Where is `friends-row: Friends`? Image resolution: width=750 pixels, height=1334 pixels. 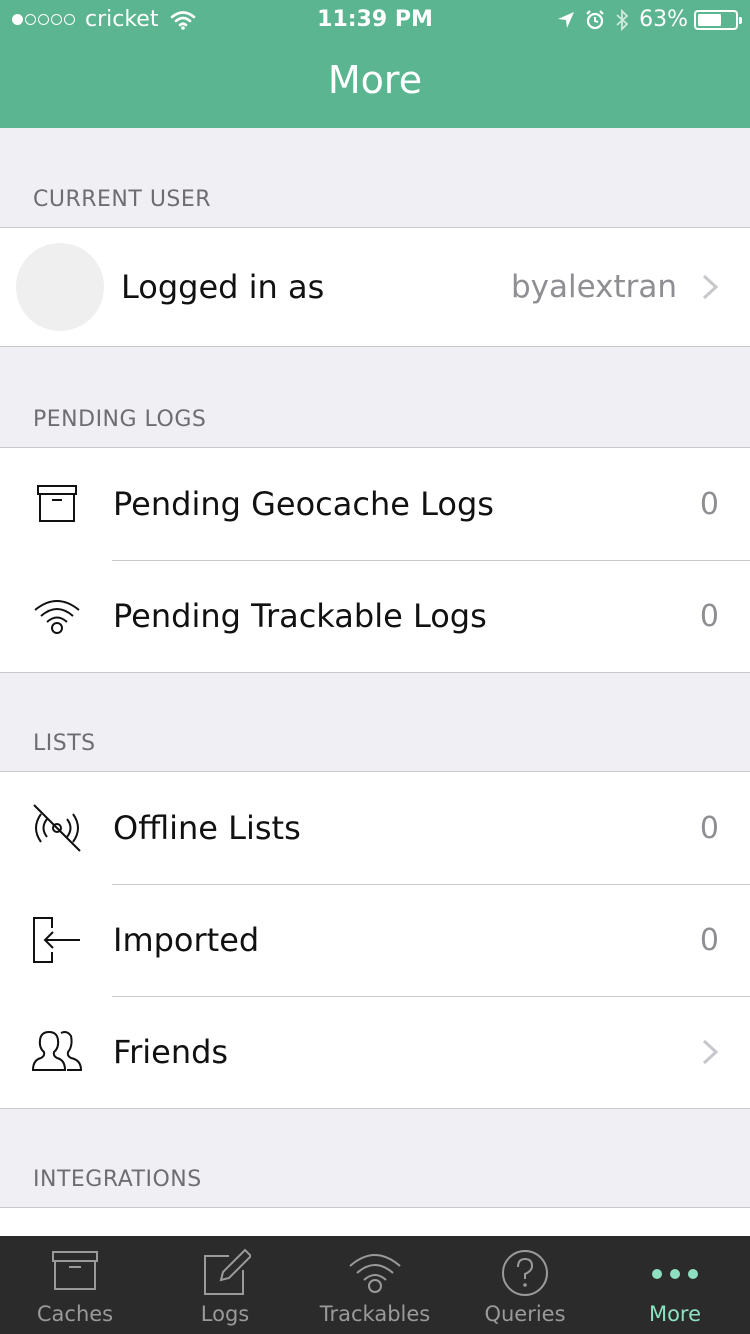 friends-row: Friends is located at coordinates (375, 1052).